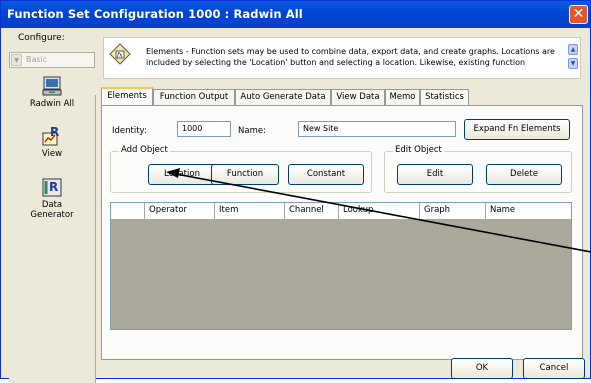  Describe the element at coordinates (283, 97) in the screenshot. I see `tab-auto-generate-data: Auto Generate Data` at that location.